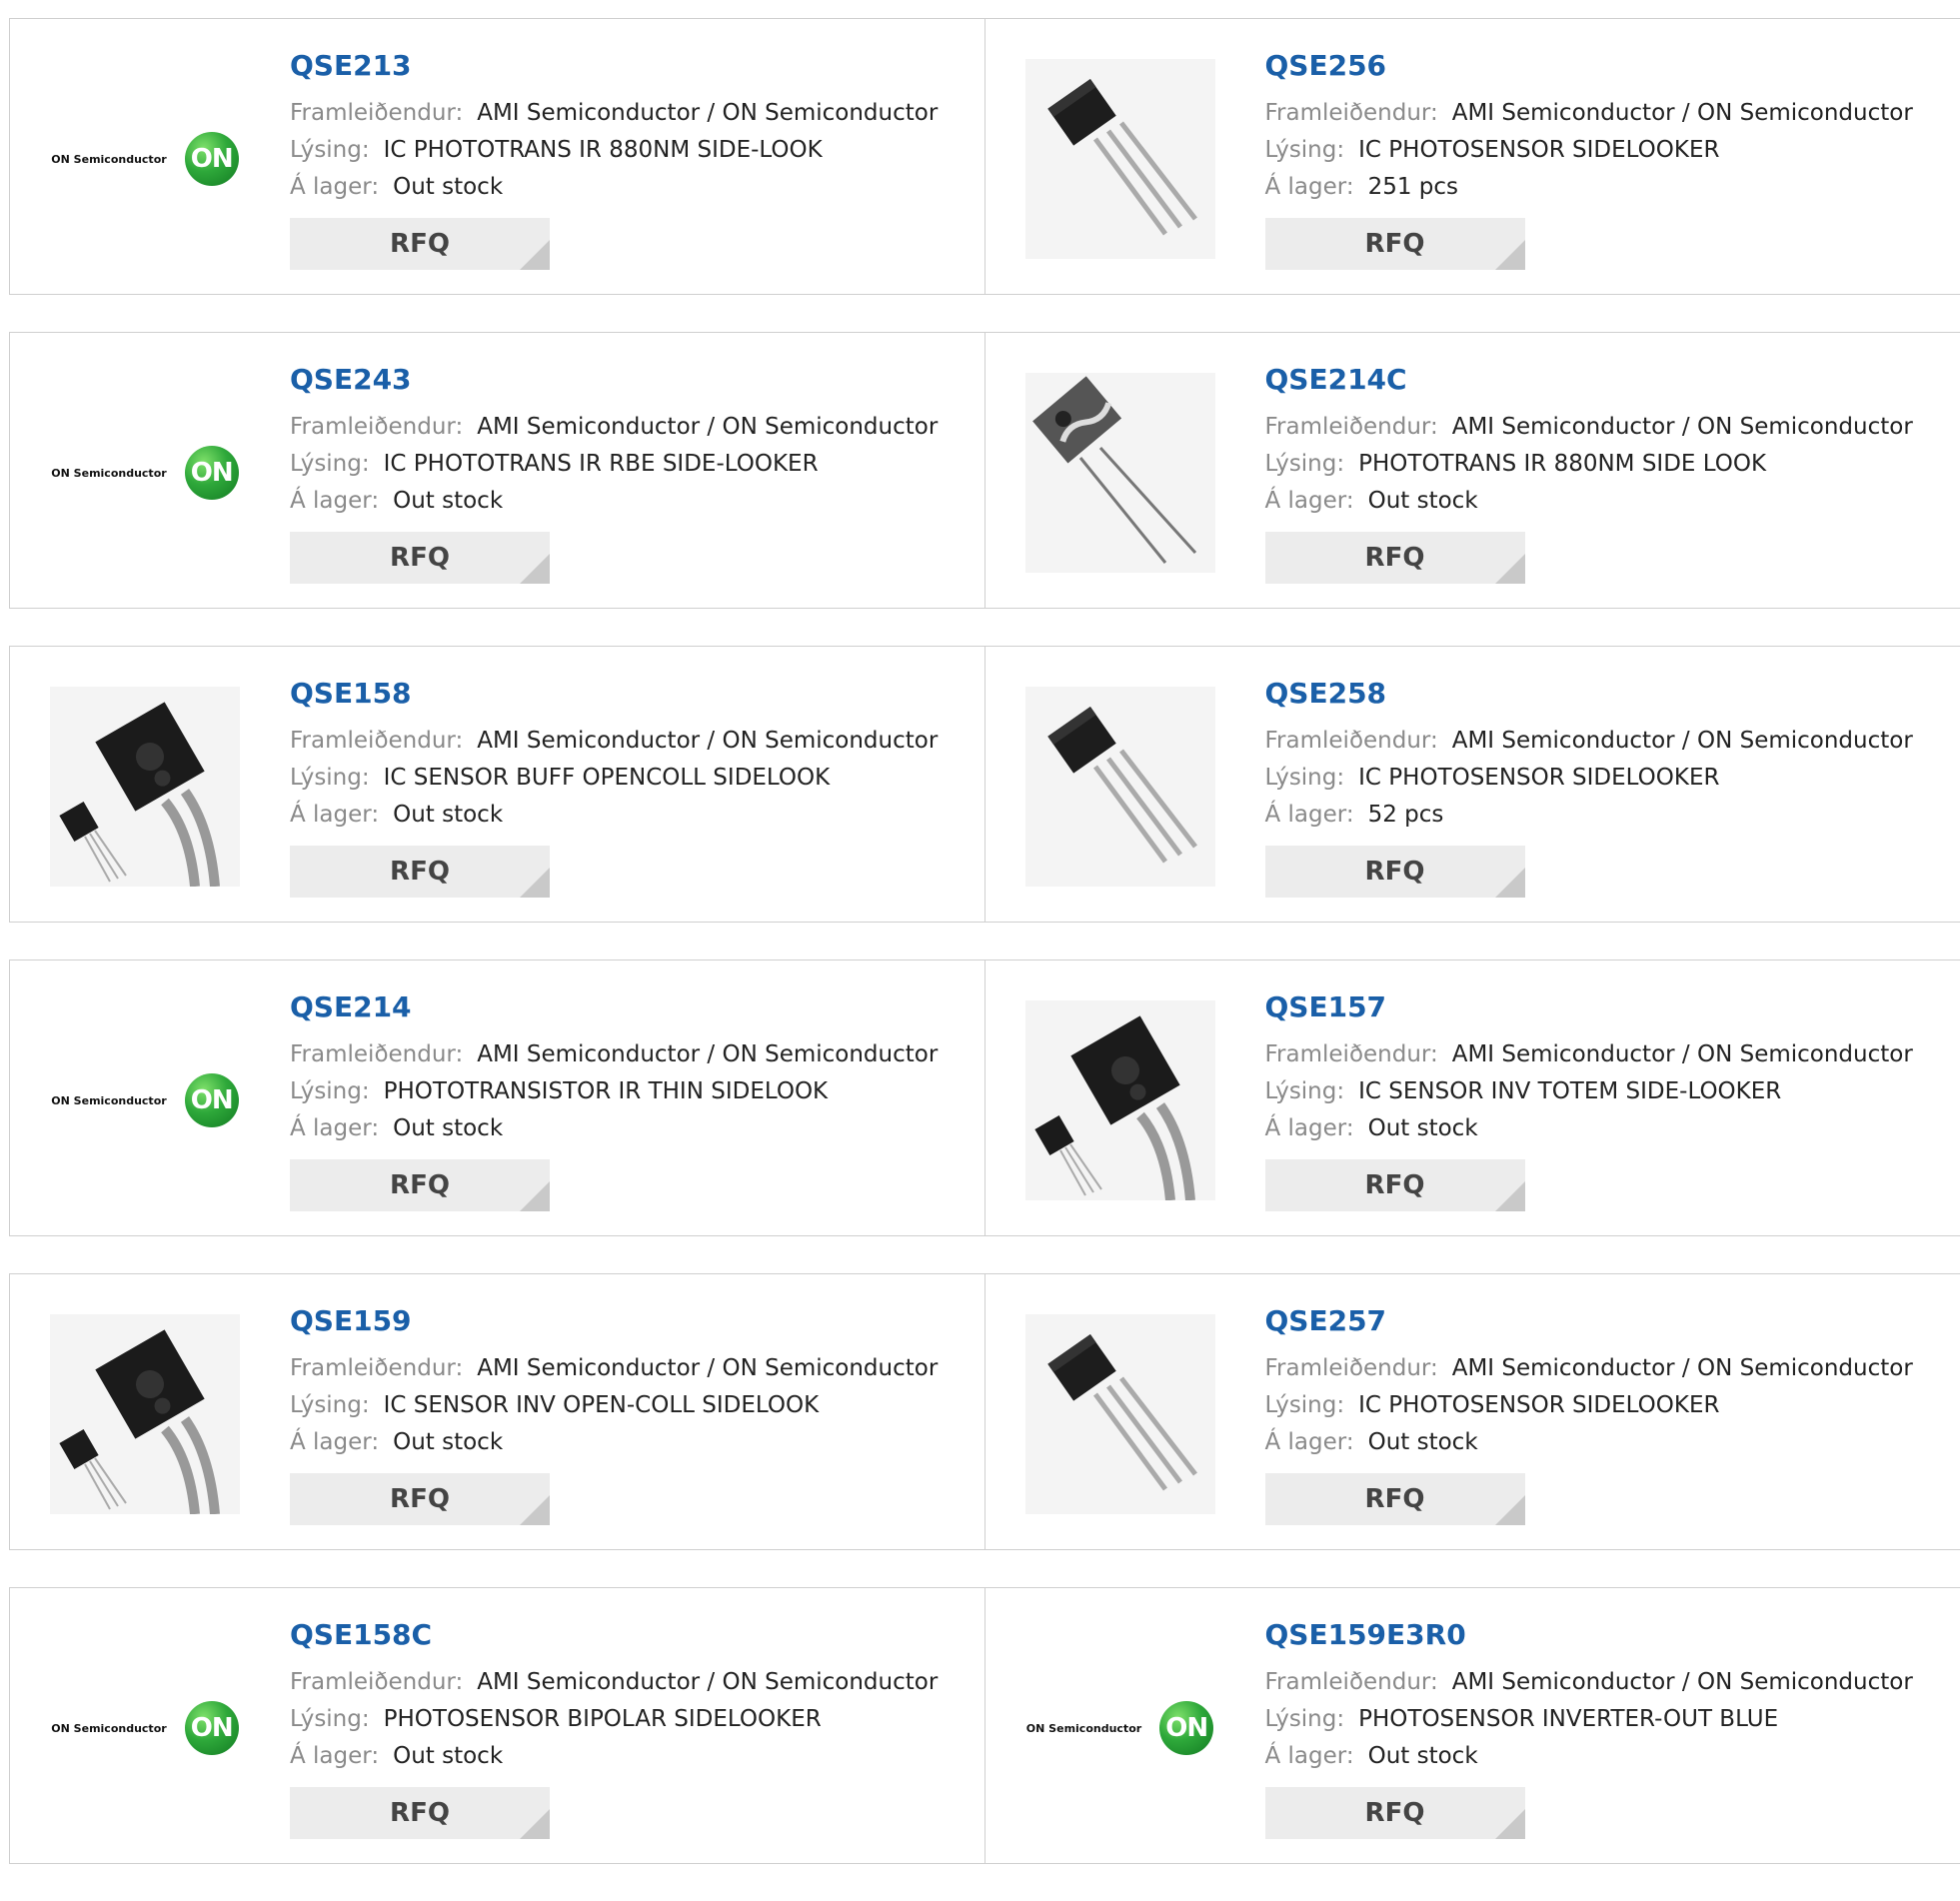  Describe the element at coordinates (1605, 187) in the screenshot. I see `stock-line: Á lager:251 pcs` at that location.